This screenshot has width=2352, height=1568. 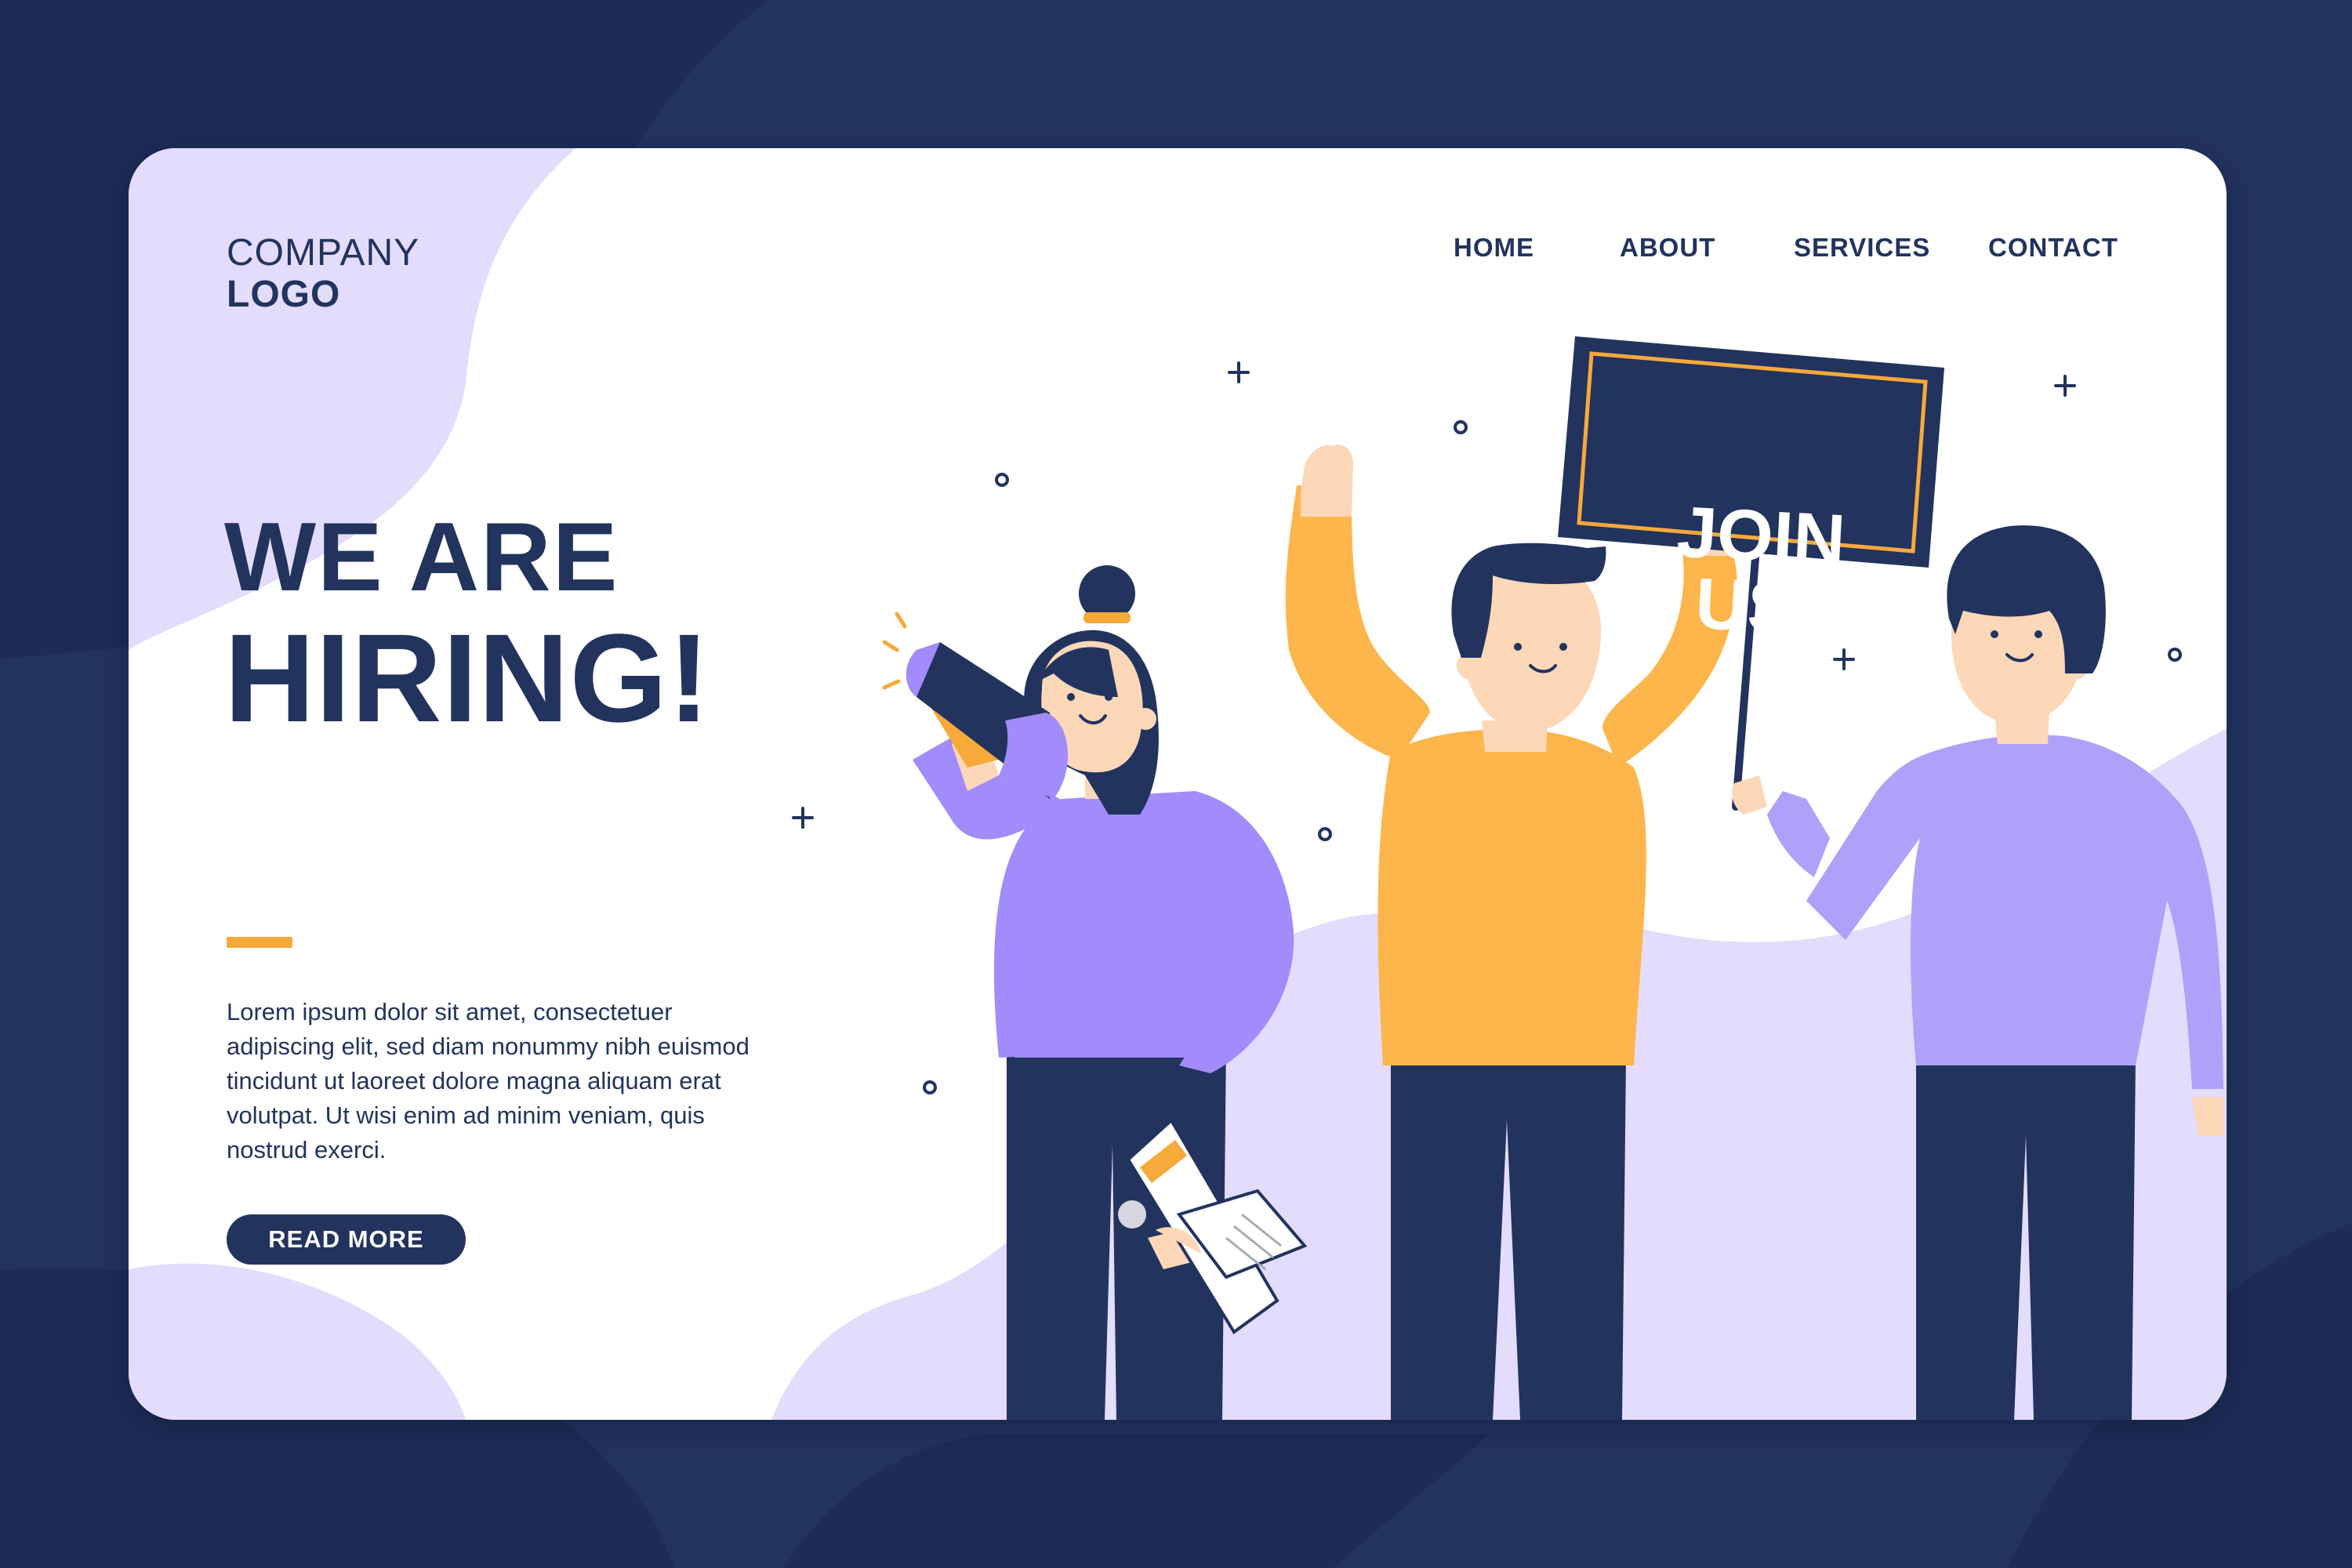 I want to click on woman-with-megaphone, so click(x=1095, y=993).